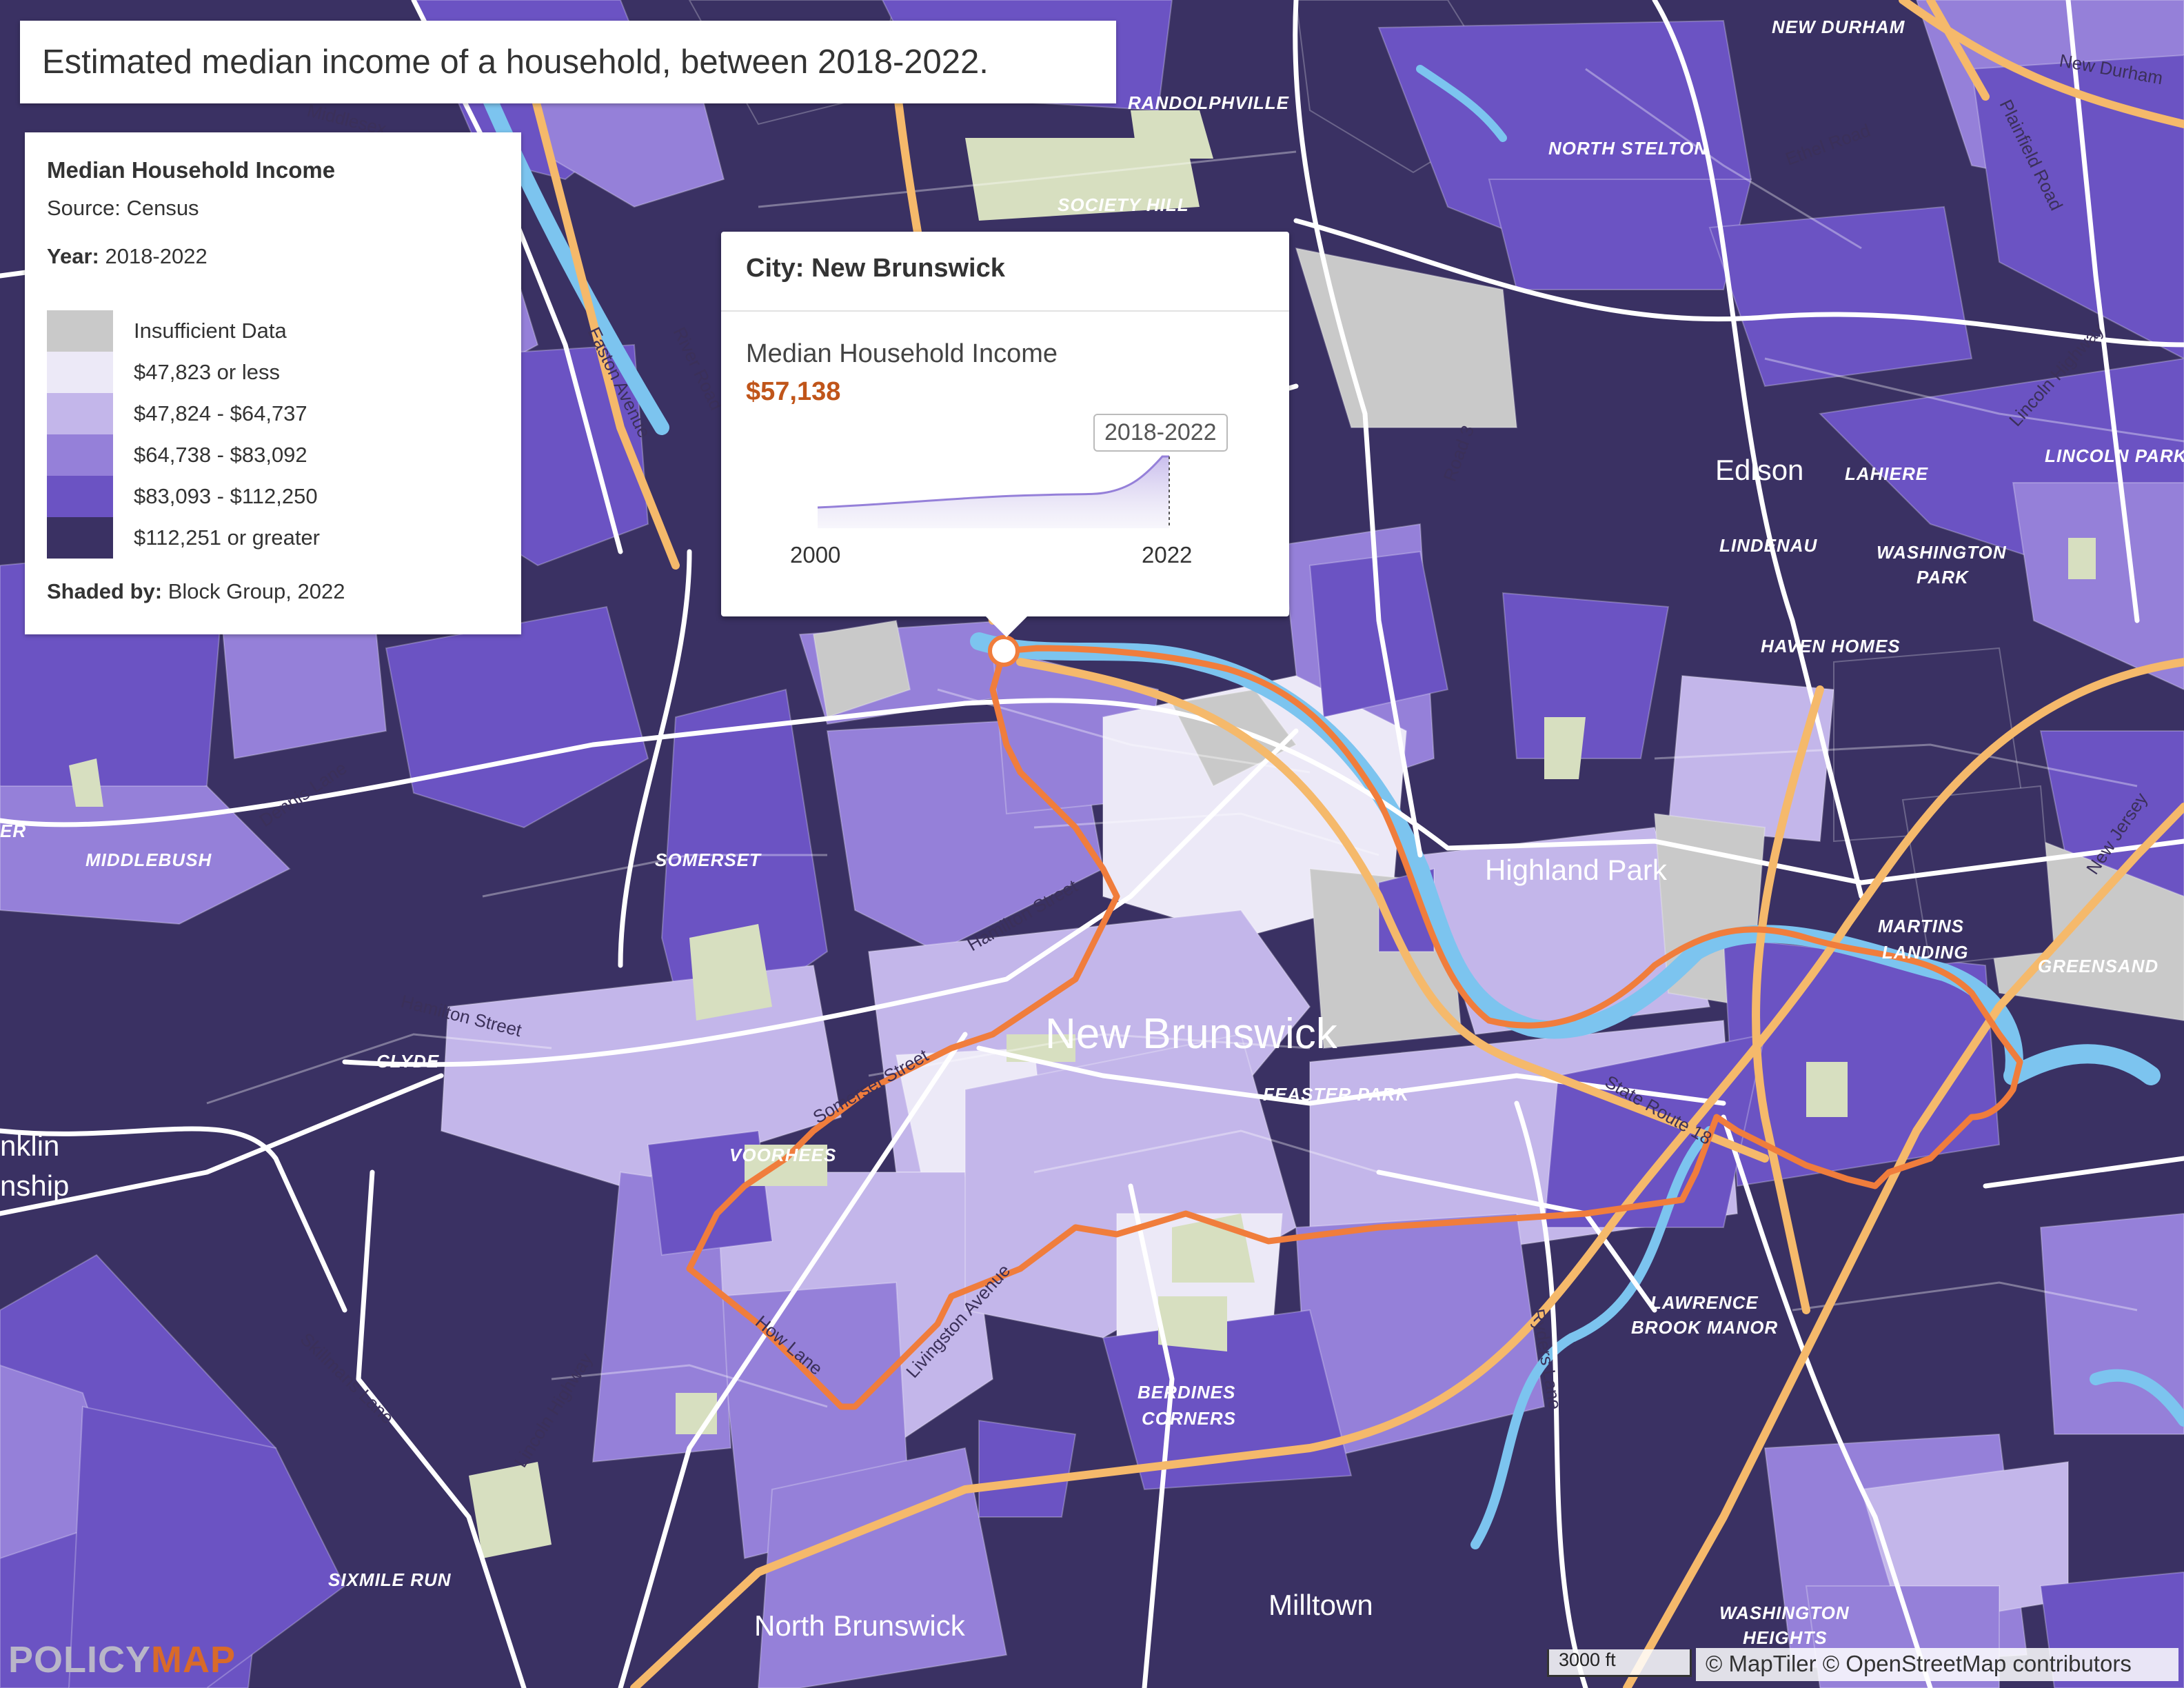 The image size is (2184, 1688). I want to click on label-north-brunswick: North Brunswick, so click(860, 1626).